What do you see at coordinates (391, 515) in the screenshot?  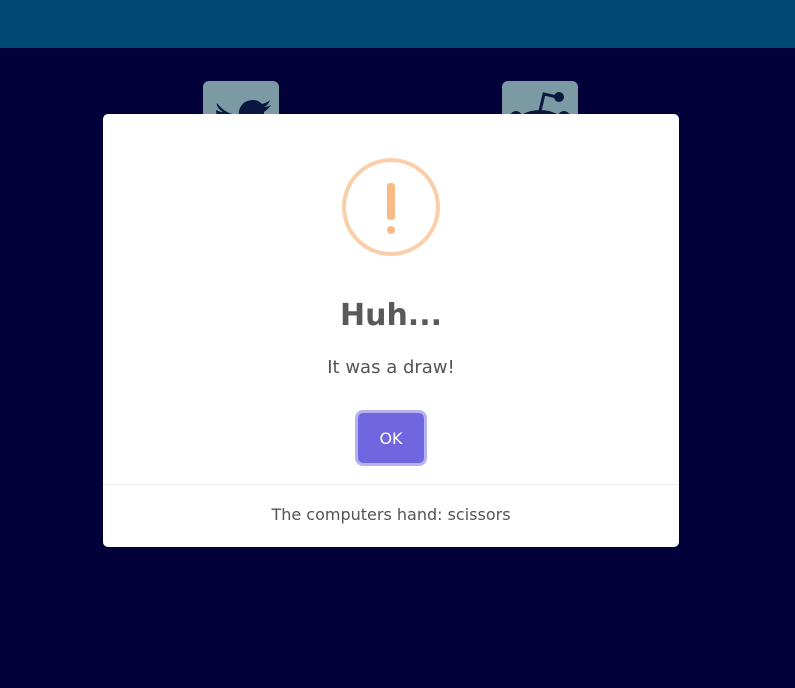 I see `dialog-footer: The computers hand: scissors` at bounding box center [391, 515].